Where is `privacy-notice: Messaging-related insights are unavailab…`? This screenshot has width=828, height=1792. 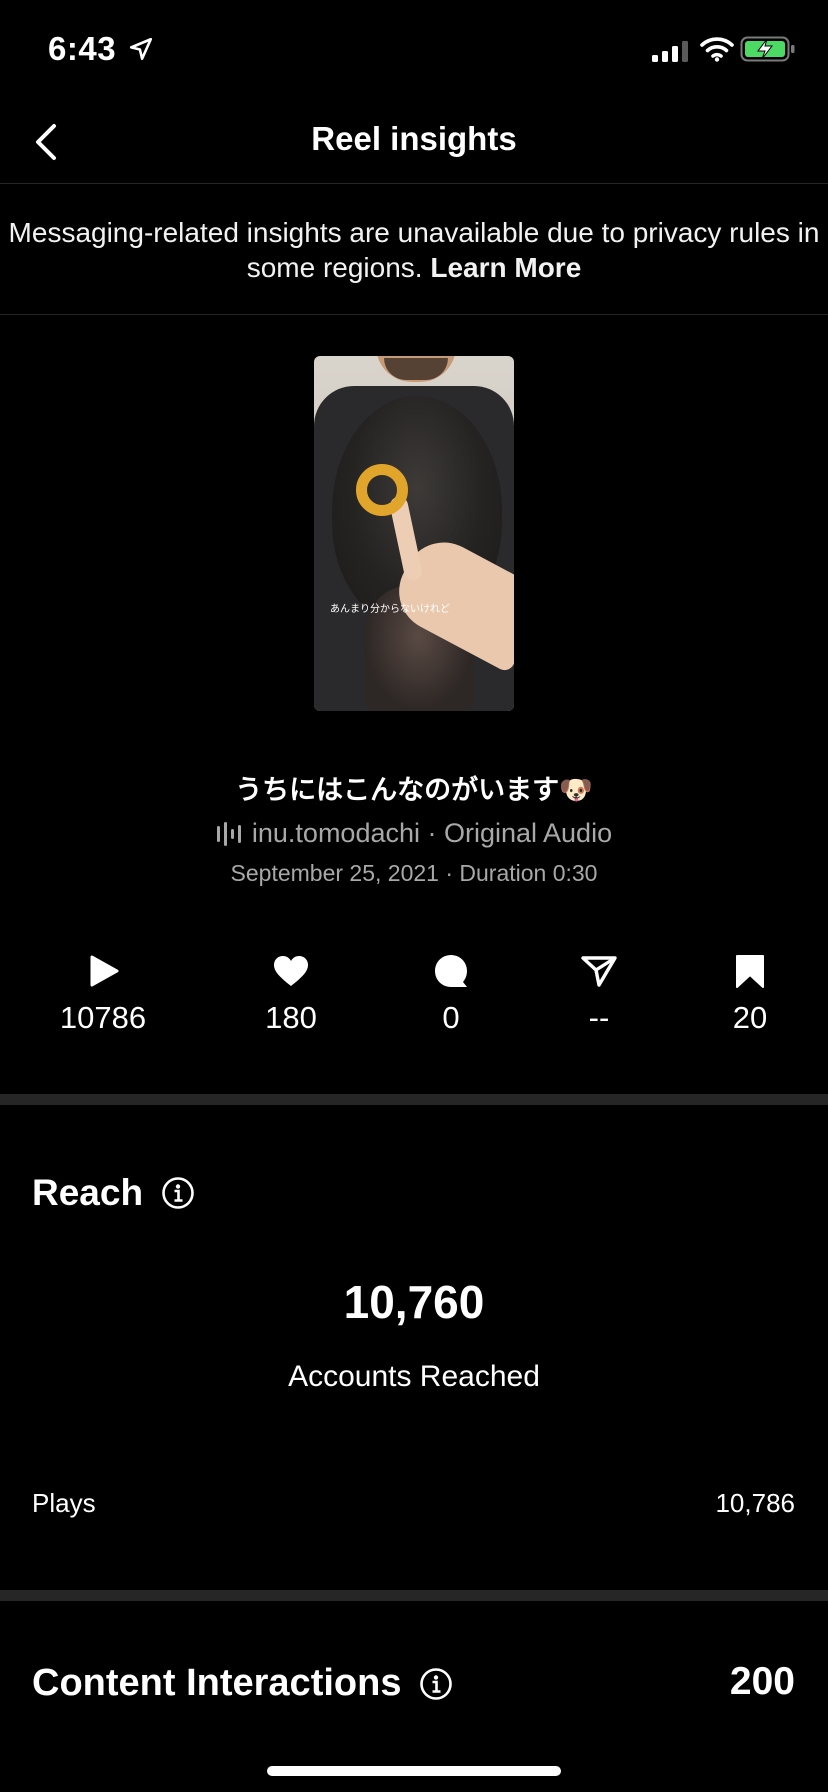
privacy-notice: Messaging-related insights are unavailab… is located at coordinates (414, 250).